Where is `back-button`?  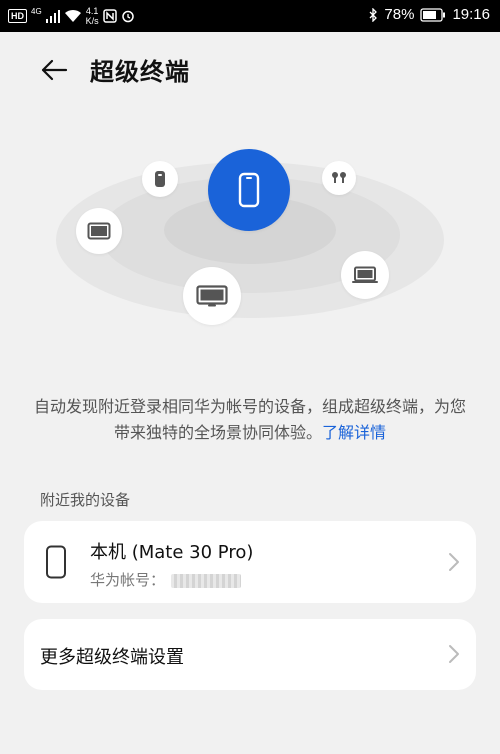 back-button is located at coordinates (54, 70).